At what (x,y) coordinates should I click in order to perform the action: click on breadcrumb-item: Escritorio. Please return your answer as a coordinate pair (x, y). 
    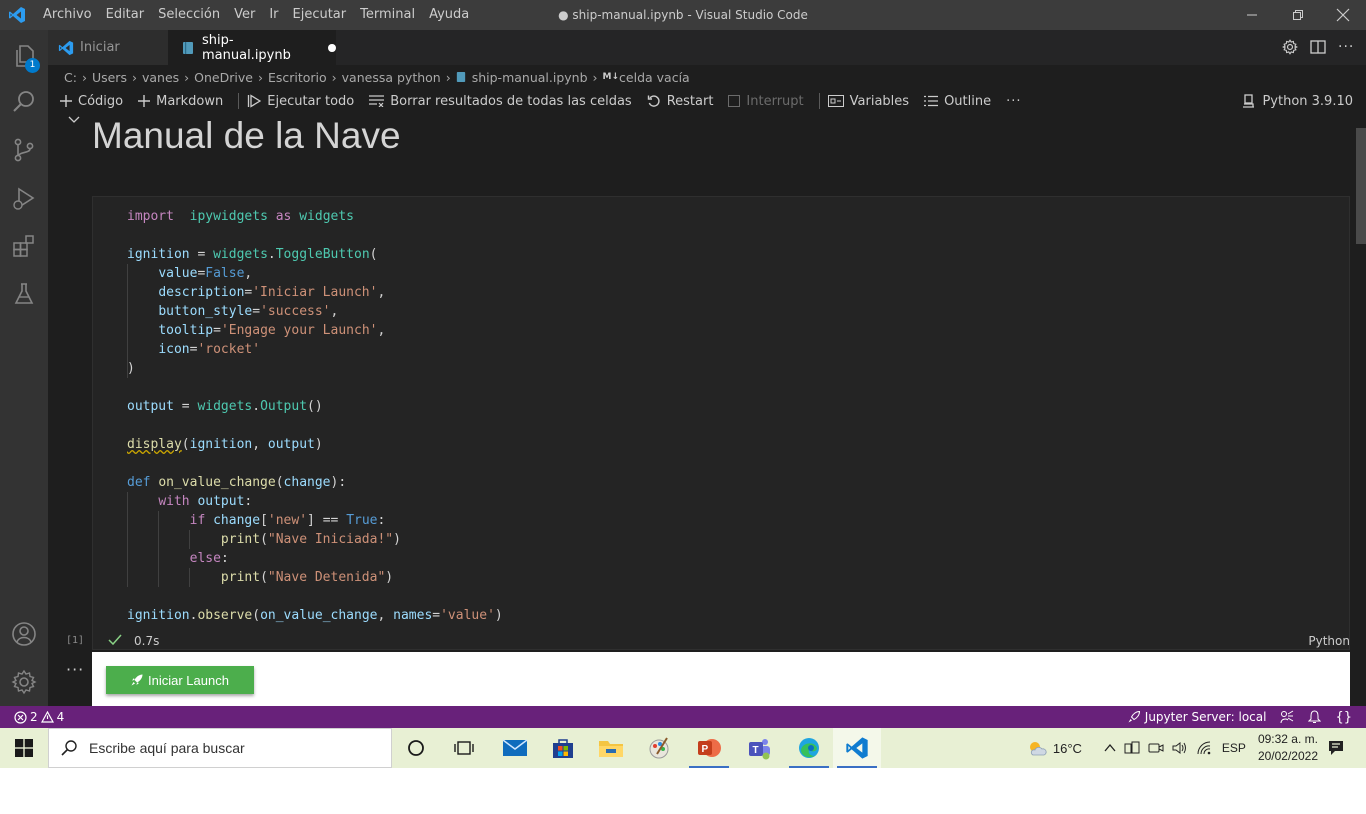
    Looking at the image, I should click on (297, 77).